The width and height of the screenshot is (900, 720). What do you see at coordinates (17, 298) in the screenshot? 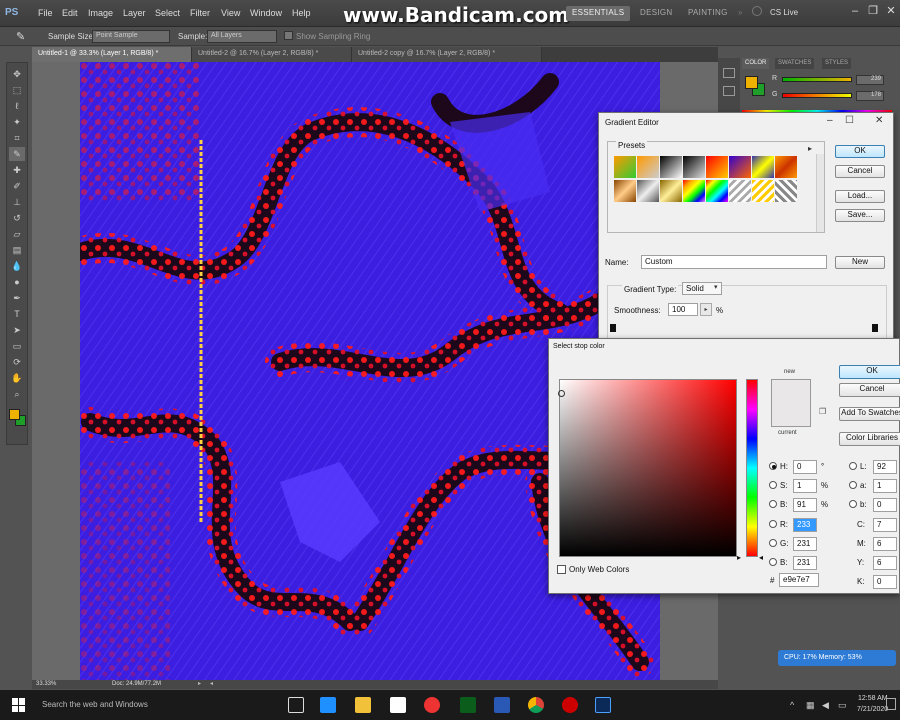
I see `pen-tool-icon: ✒` at bounding box center [17, 298].